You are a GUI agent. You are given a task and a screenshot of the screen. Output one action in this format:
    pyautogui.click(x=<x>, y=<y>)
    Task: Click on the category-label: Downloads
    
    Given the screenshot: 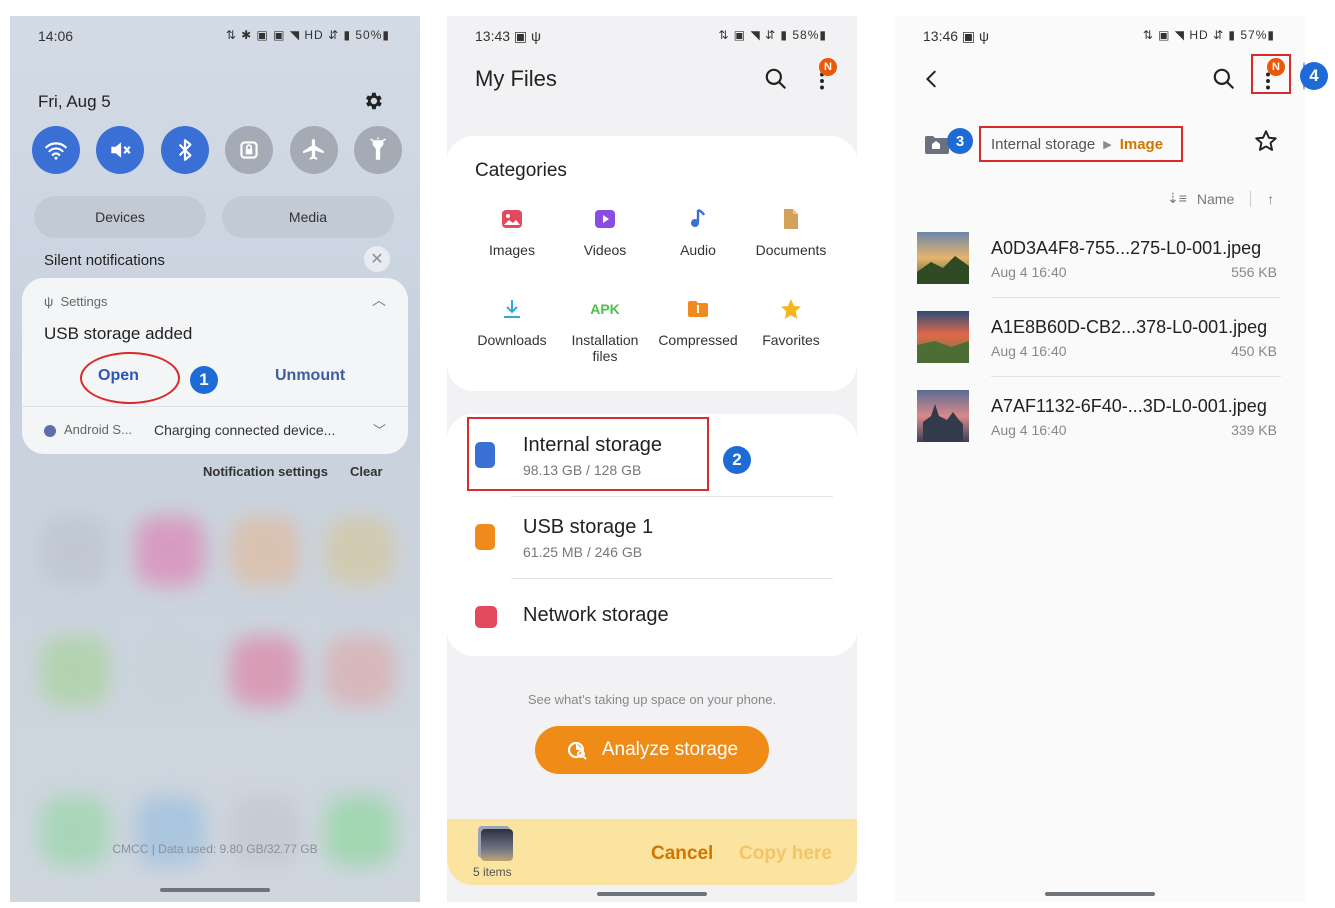 What is the action you would take?
    pyautogui.click(x=512, y=340)
    